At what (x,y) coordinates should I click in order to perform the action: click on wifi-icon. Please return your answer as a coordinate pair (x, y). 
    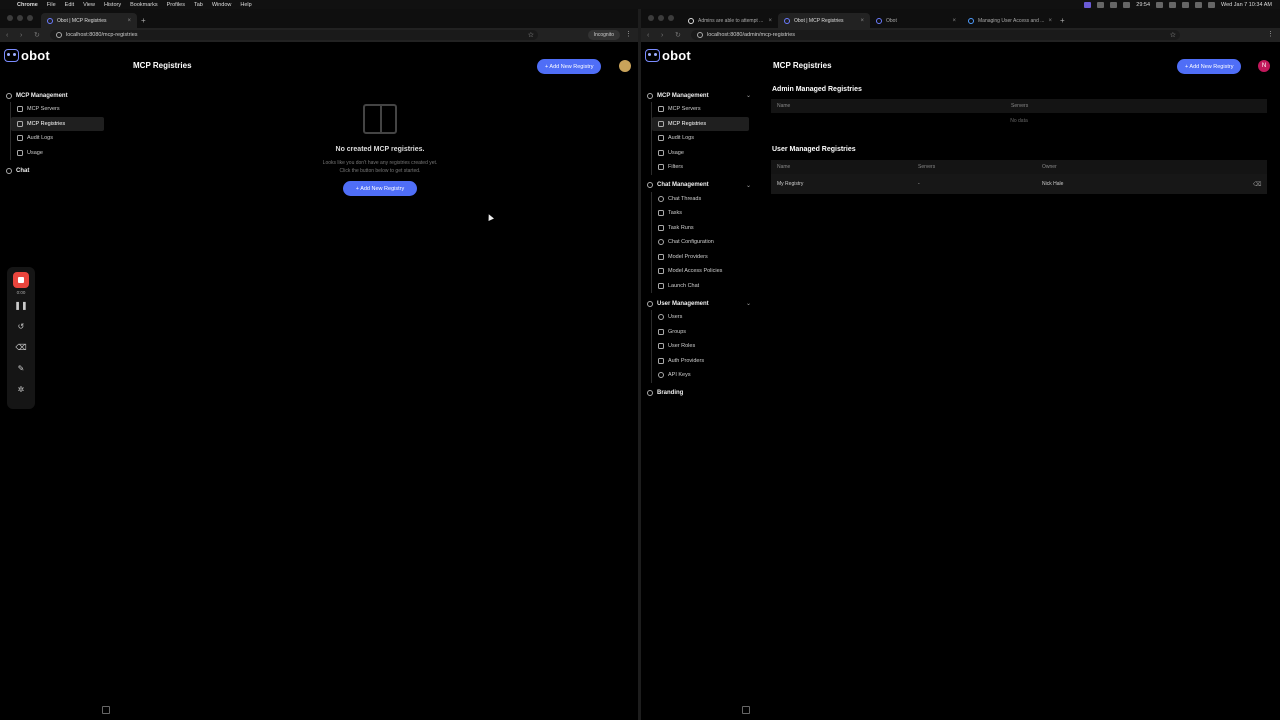
    Looking at the image, I should click on (1186, 4).